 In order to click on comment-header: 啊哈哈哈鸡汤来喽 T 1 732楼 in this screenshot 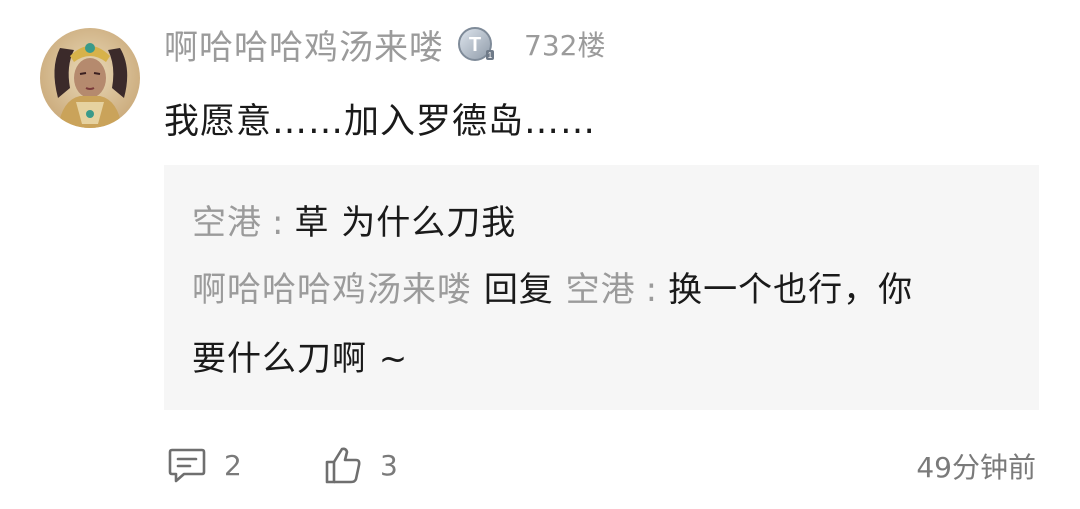, I will do `click(384, 44)`.